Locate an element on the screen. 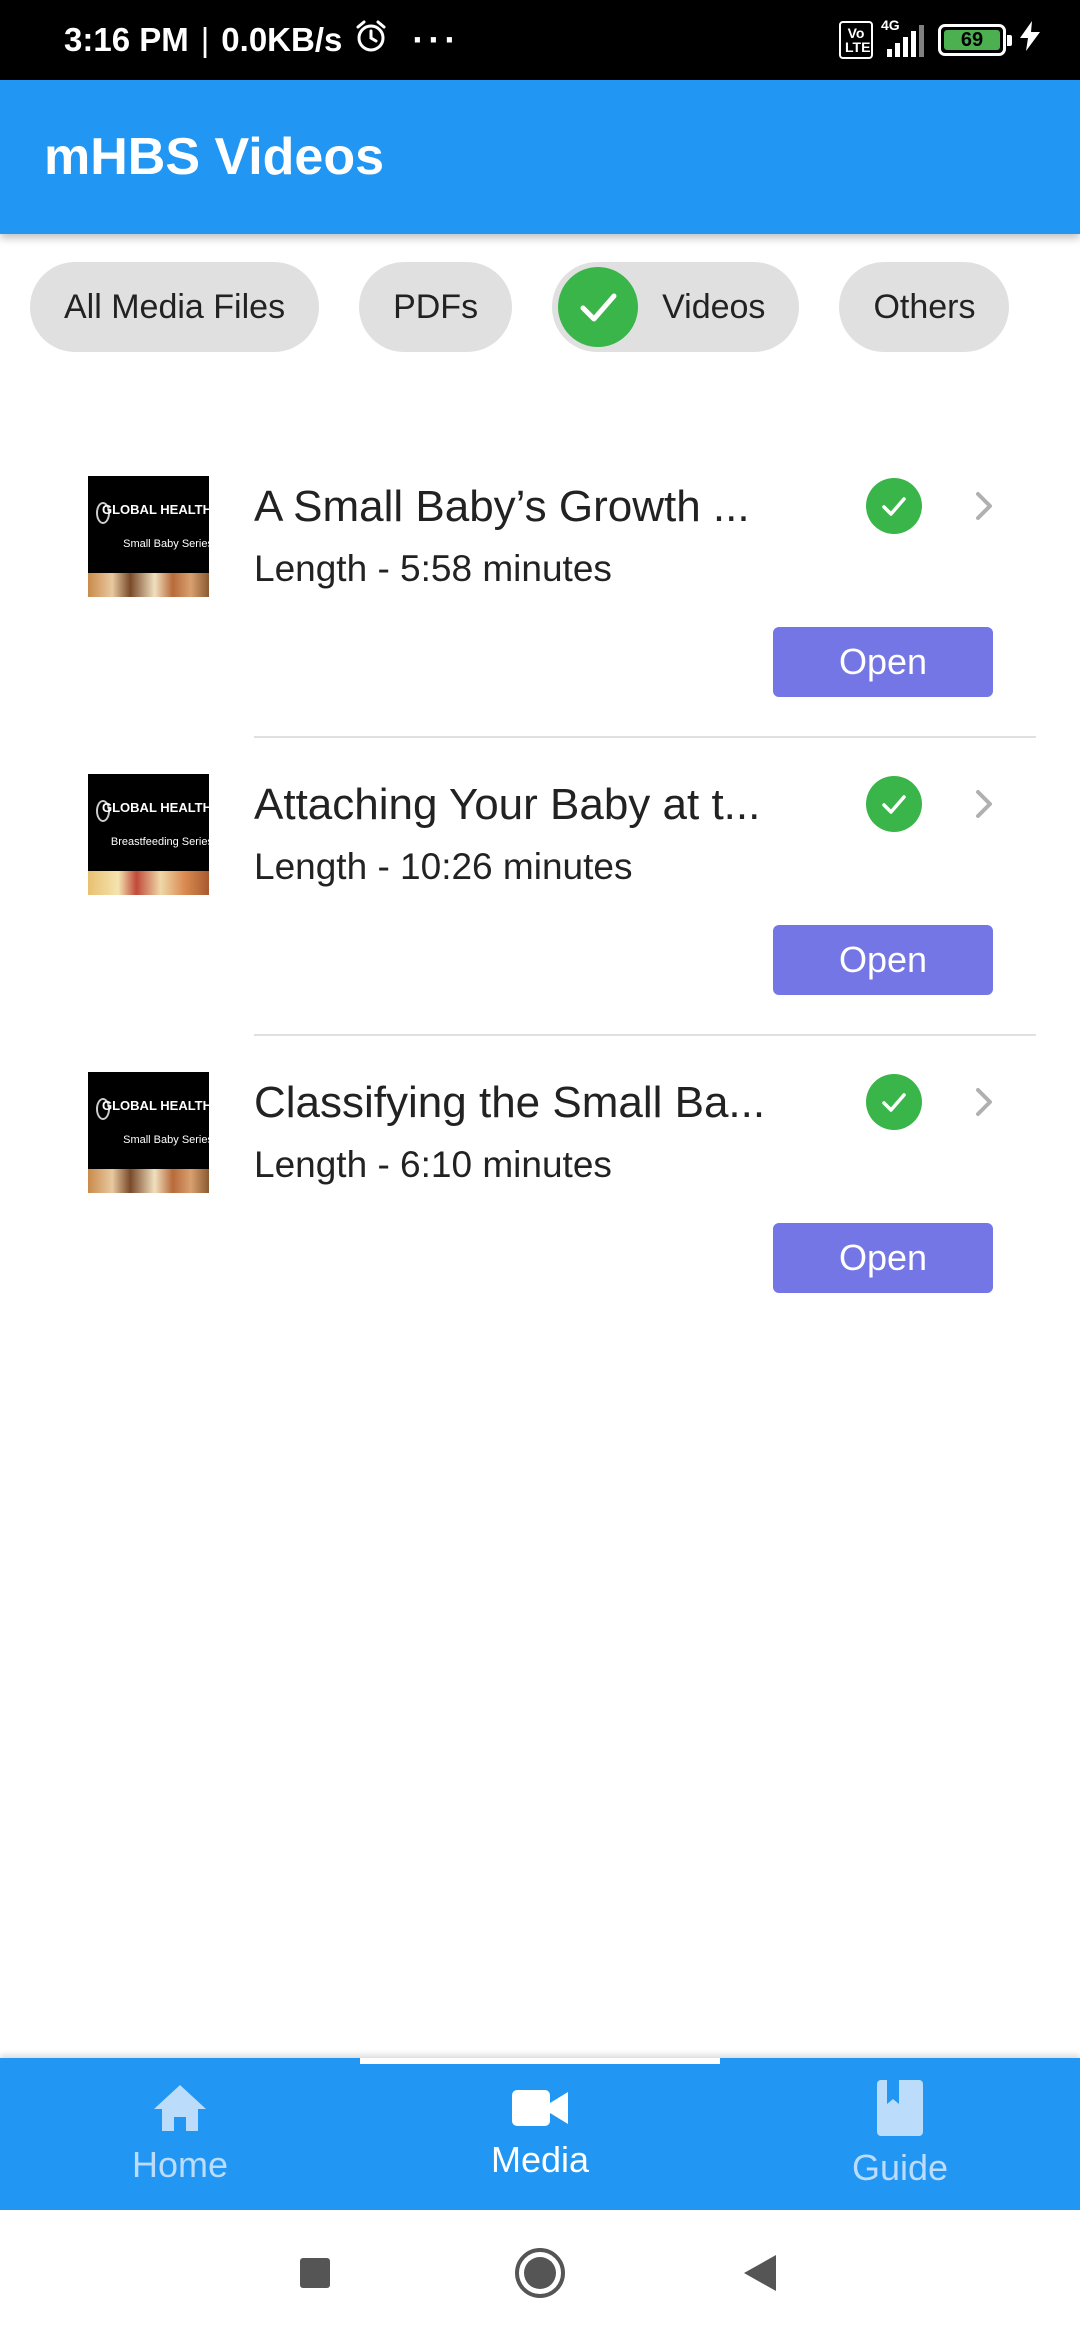  square-icon is located at coordinates (315, 2275).